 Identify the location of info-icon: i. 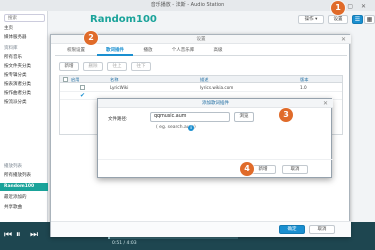
(191, 128).